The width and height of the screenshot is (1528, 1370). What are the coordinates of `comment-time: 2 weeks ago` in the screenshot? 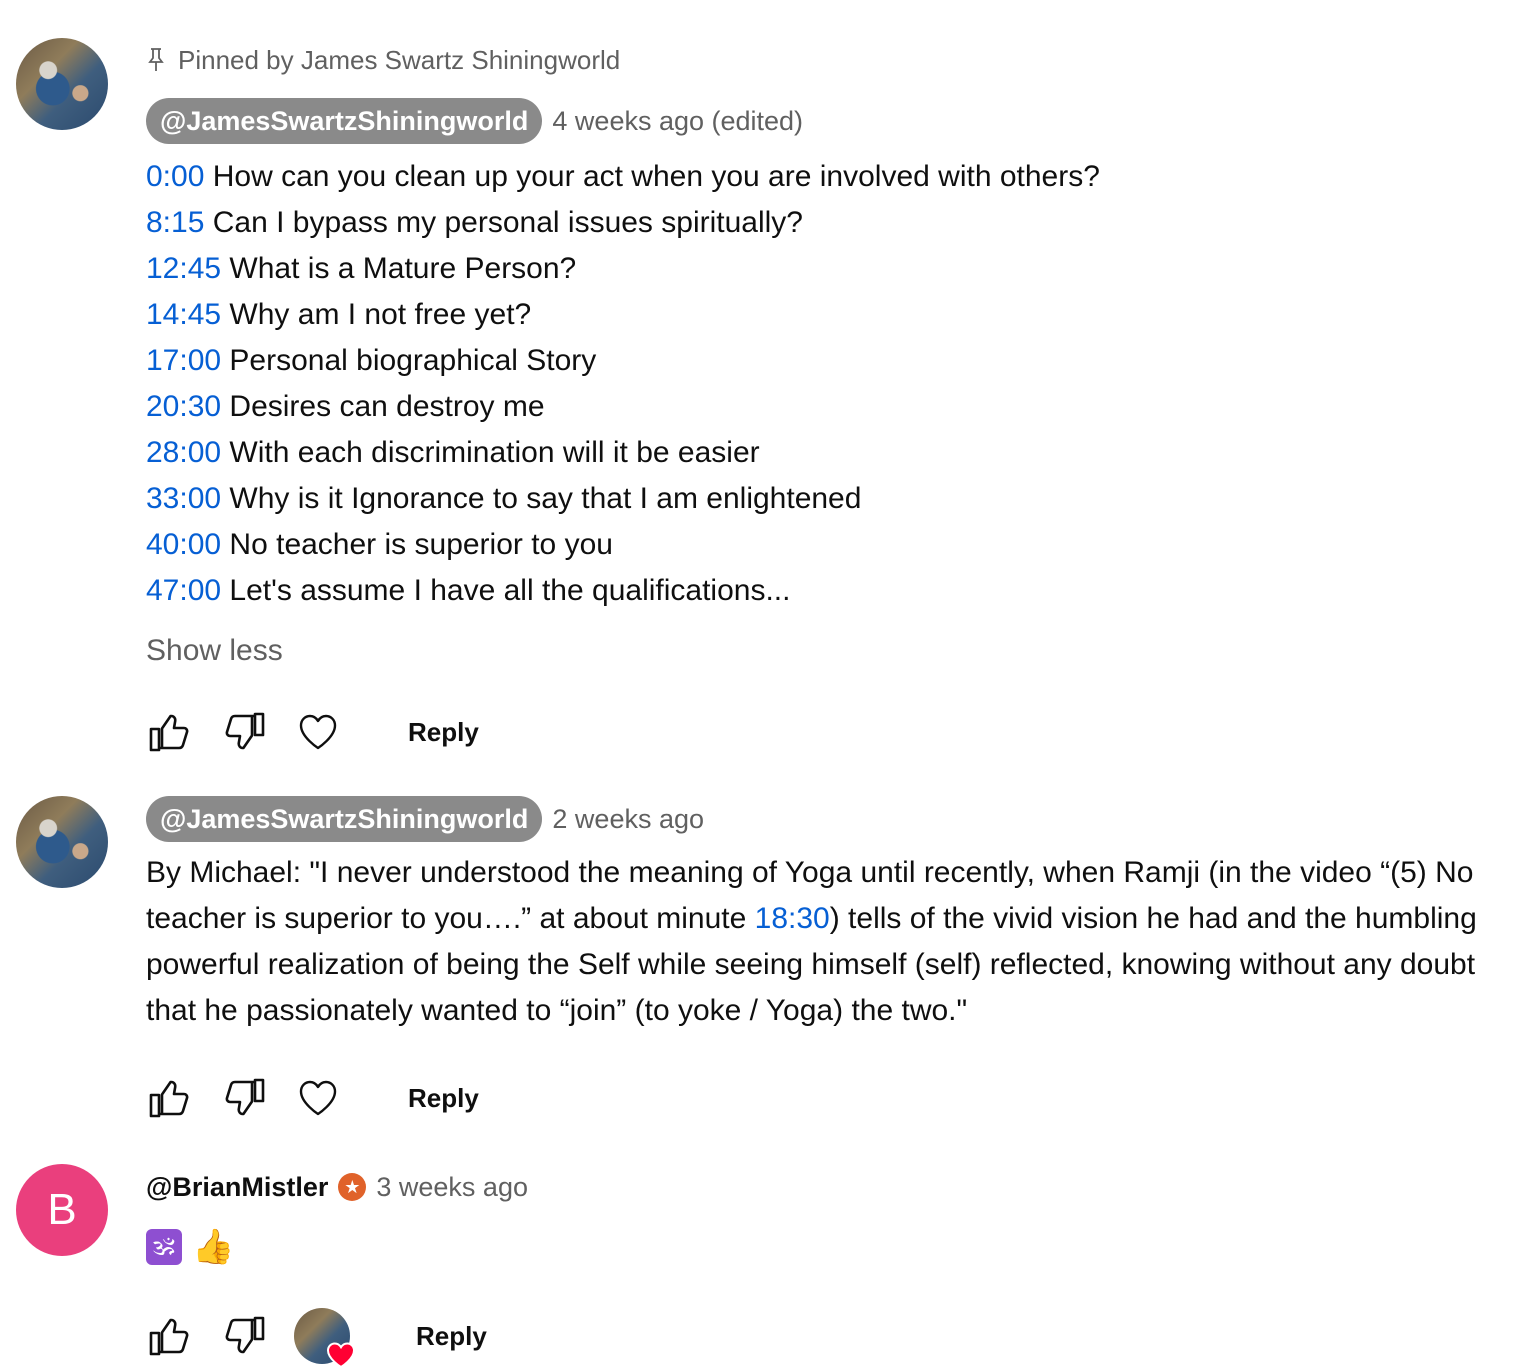 It's located at (628, 819).